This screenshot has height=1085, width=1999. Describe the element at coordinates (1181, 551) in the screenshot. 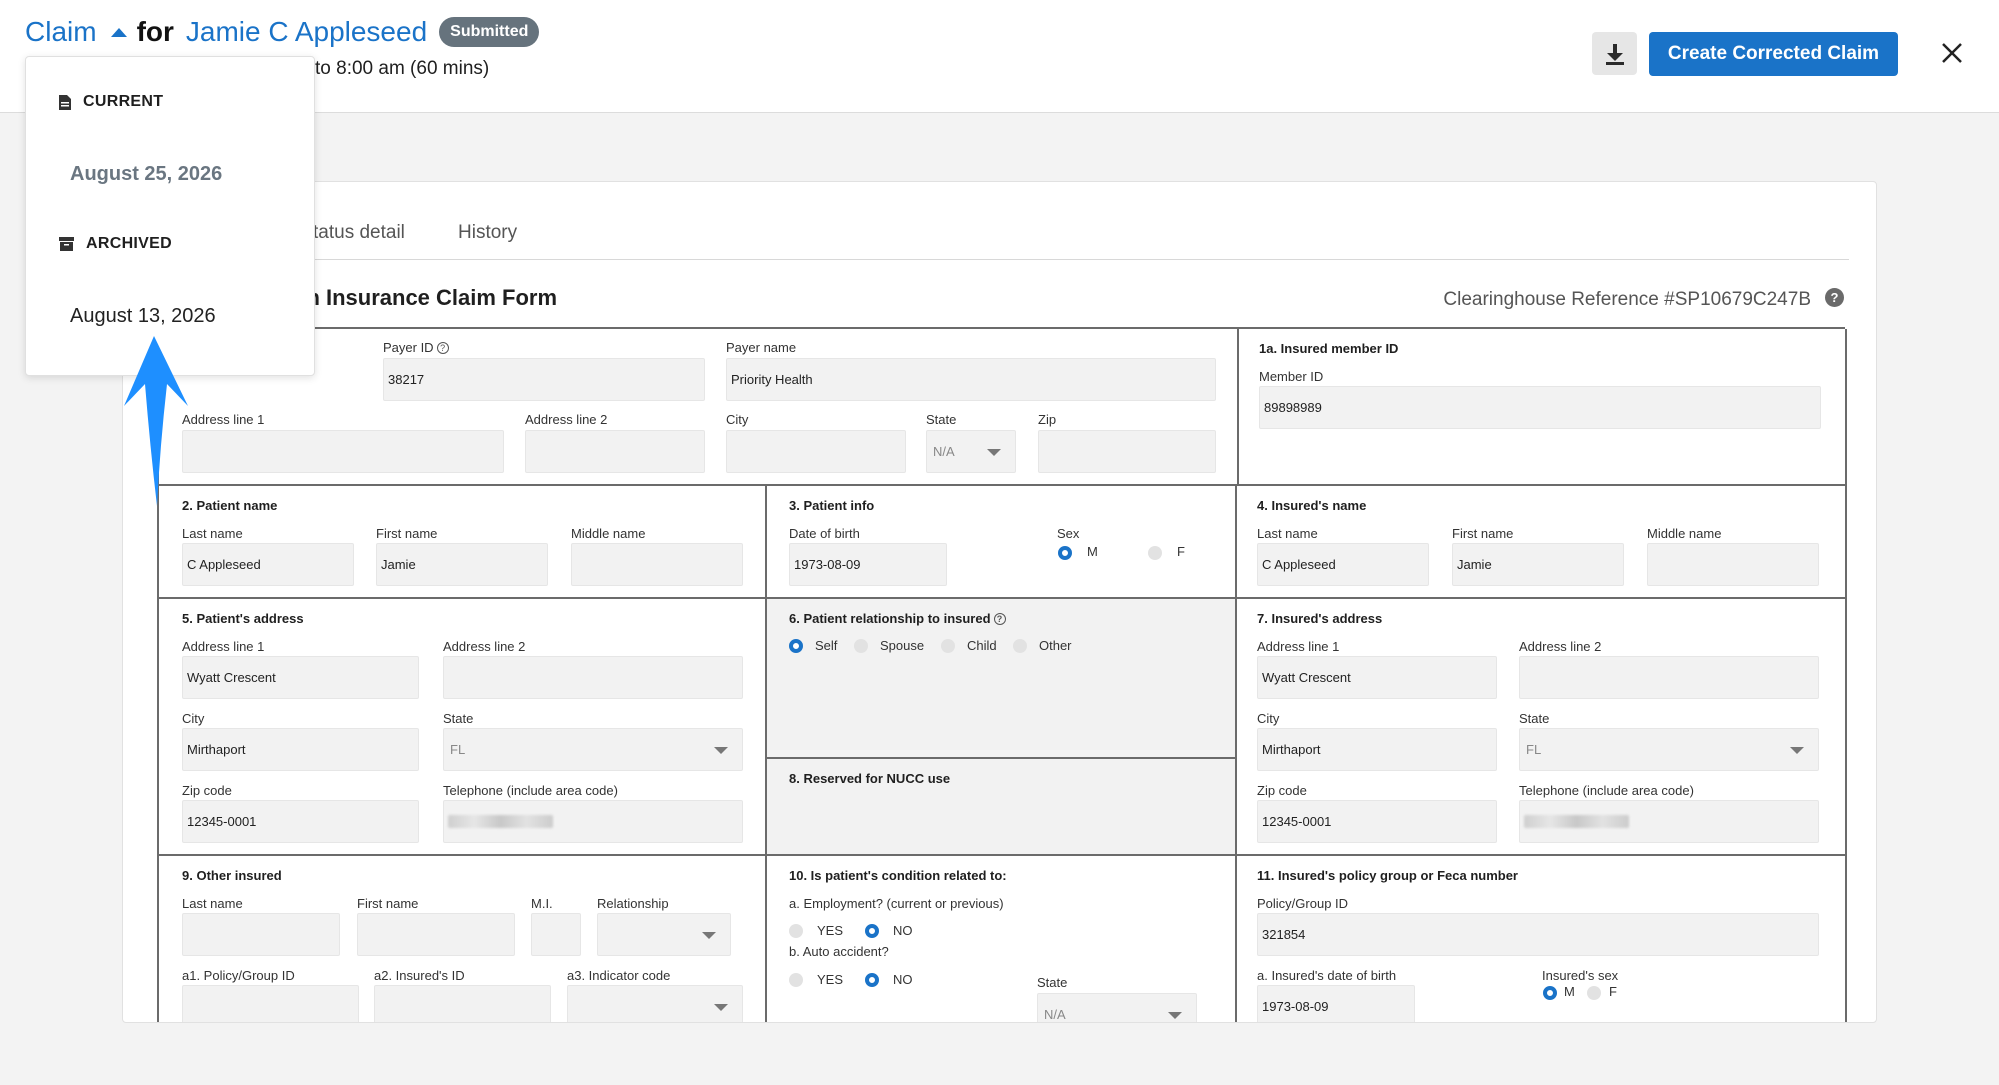

I see `sex-f-label: F` at that location.